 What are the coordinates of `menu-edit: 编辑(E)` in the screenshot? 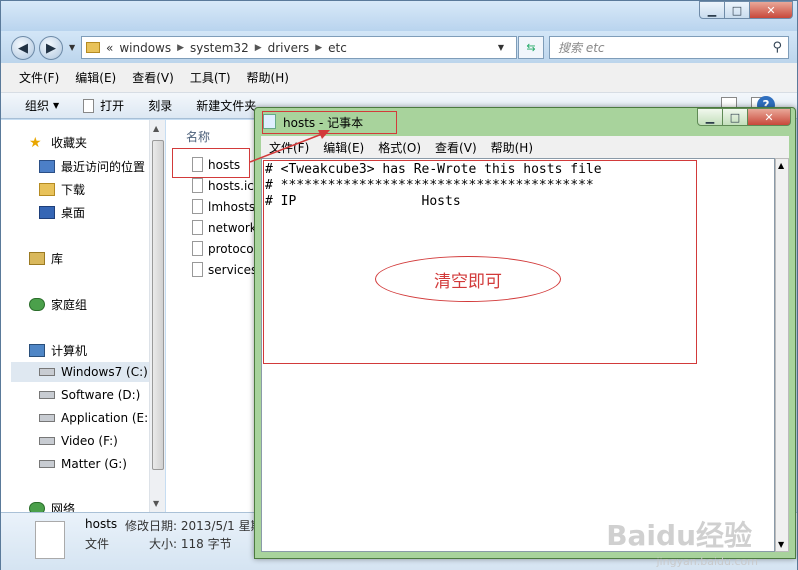 It's located at (95, 77).